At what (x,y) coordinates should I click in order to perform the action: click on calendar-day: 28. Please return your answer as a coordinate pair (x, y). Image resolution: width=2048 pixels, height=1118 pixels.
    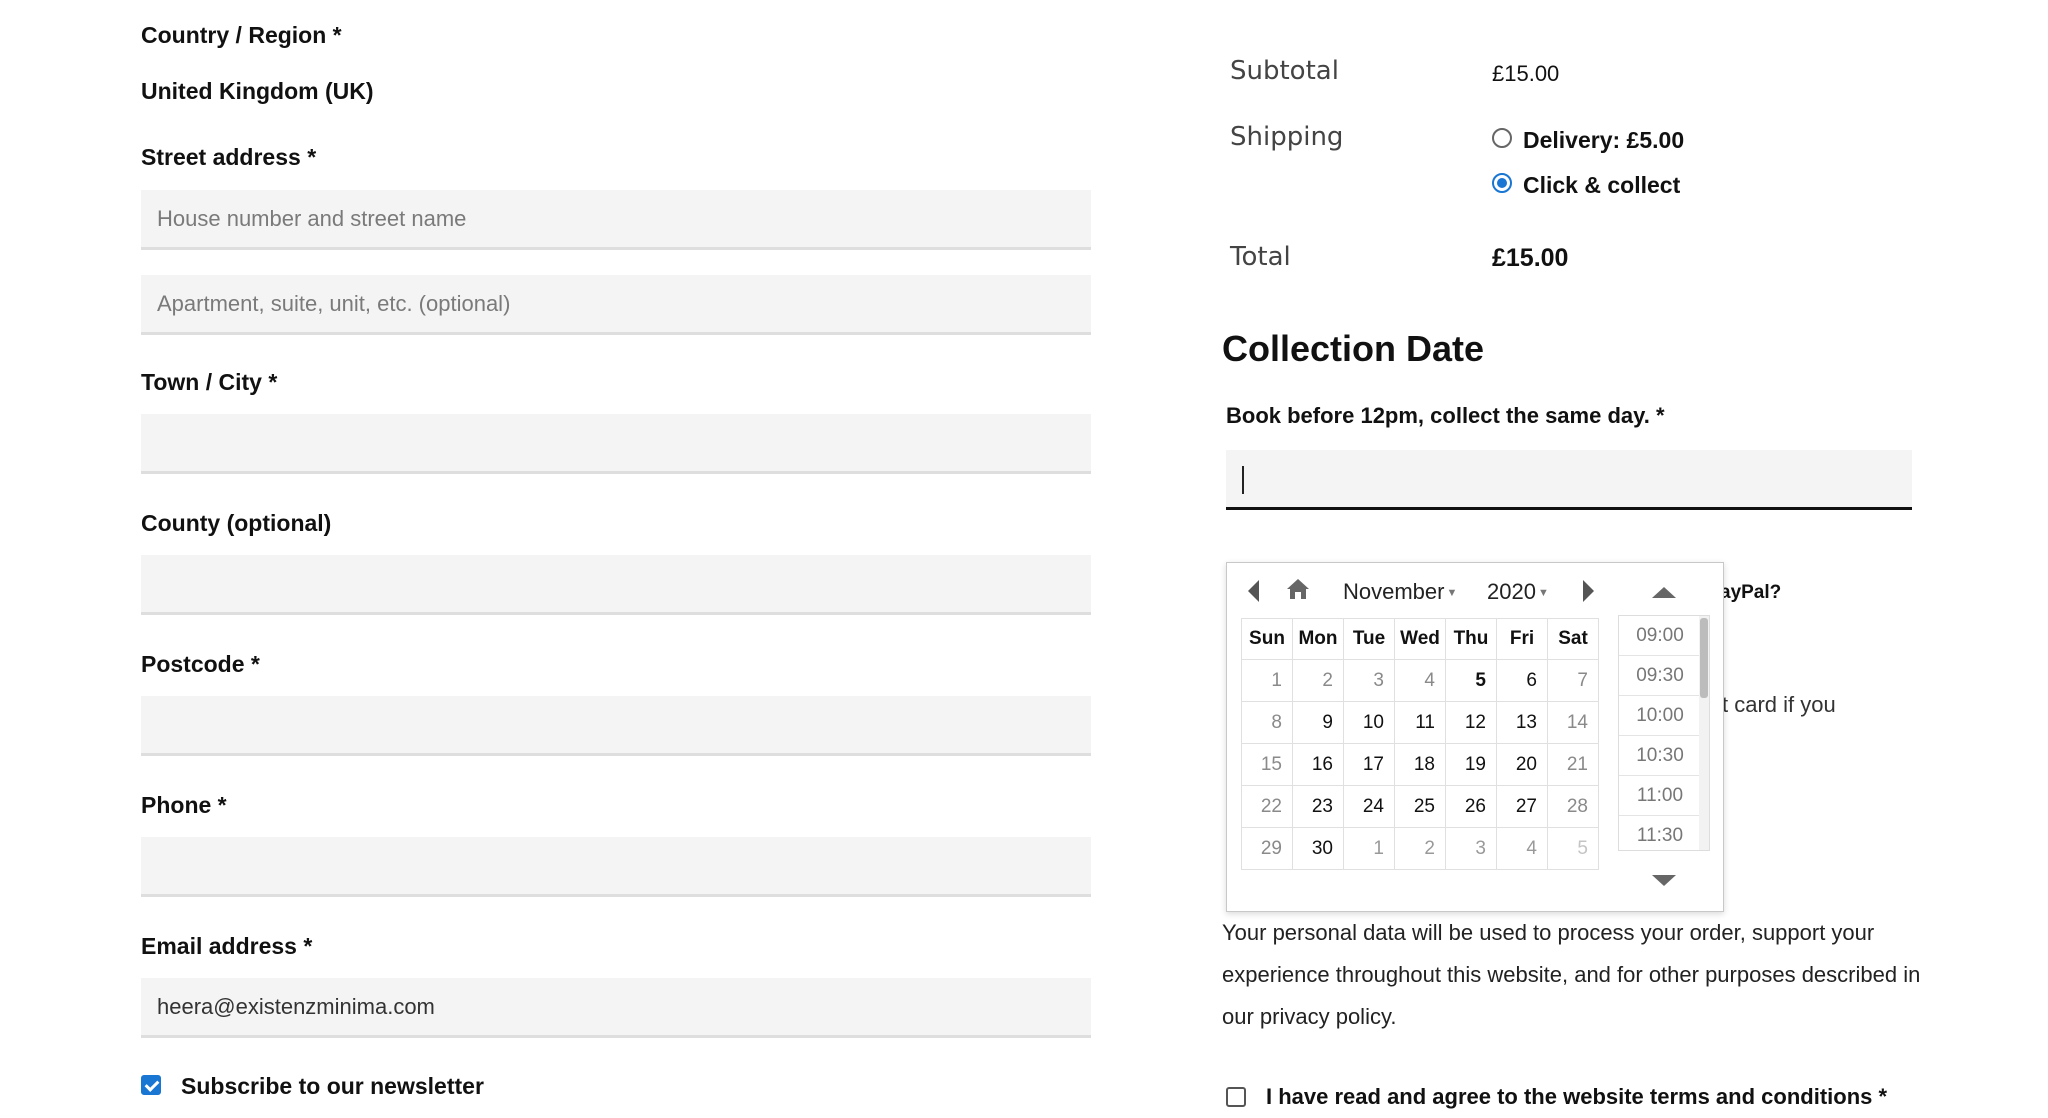
    Looking at the image, I should click on (1573, 806).